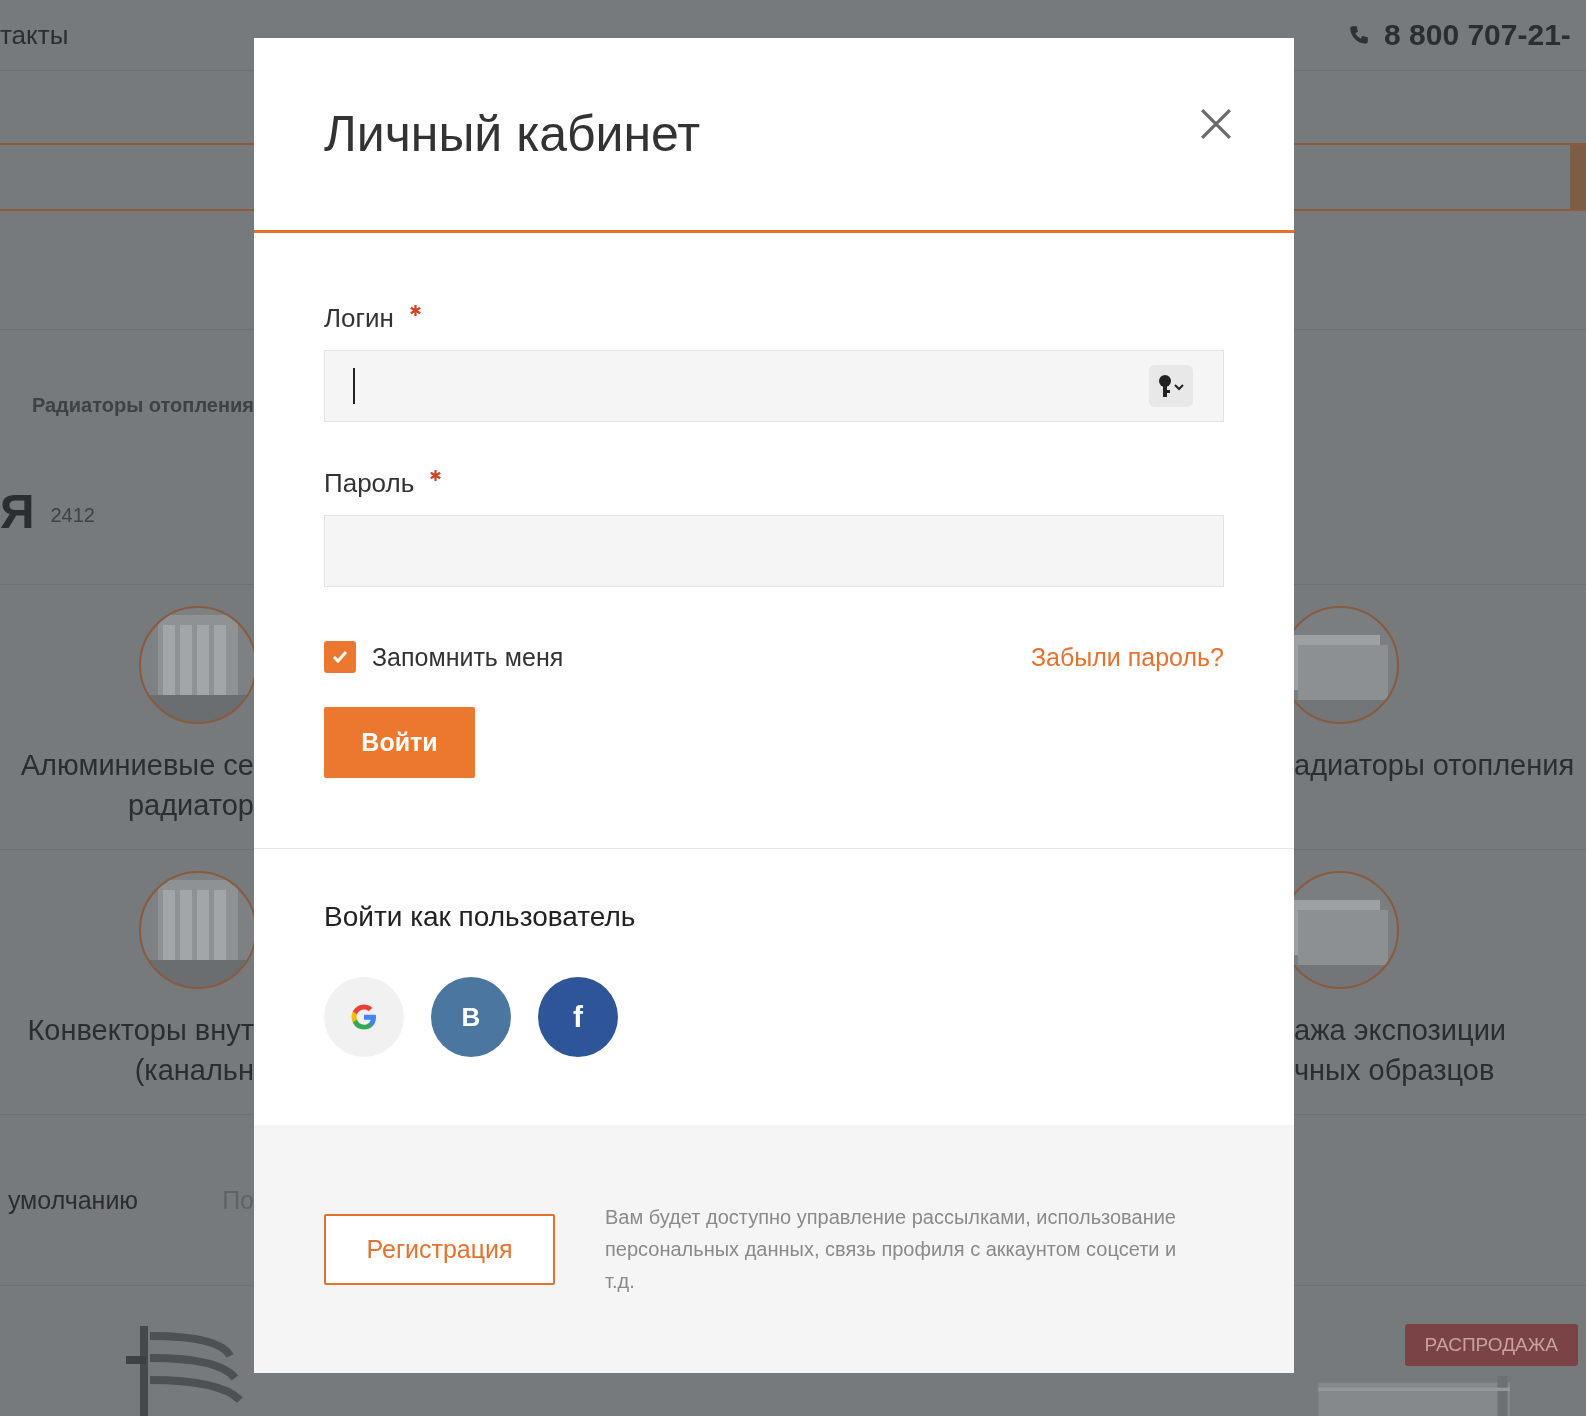 This screenshot has height=1416, width=1586. I want to click on field-label: Логин, so click(359, 318).